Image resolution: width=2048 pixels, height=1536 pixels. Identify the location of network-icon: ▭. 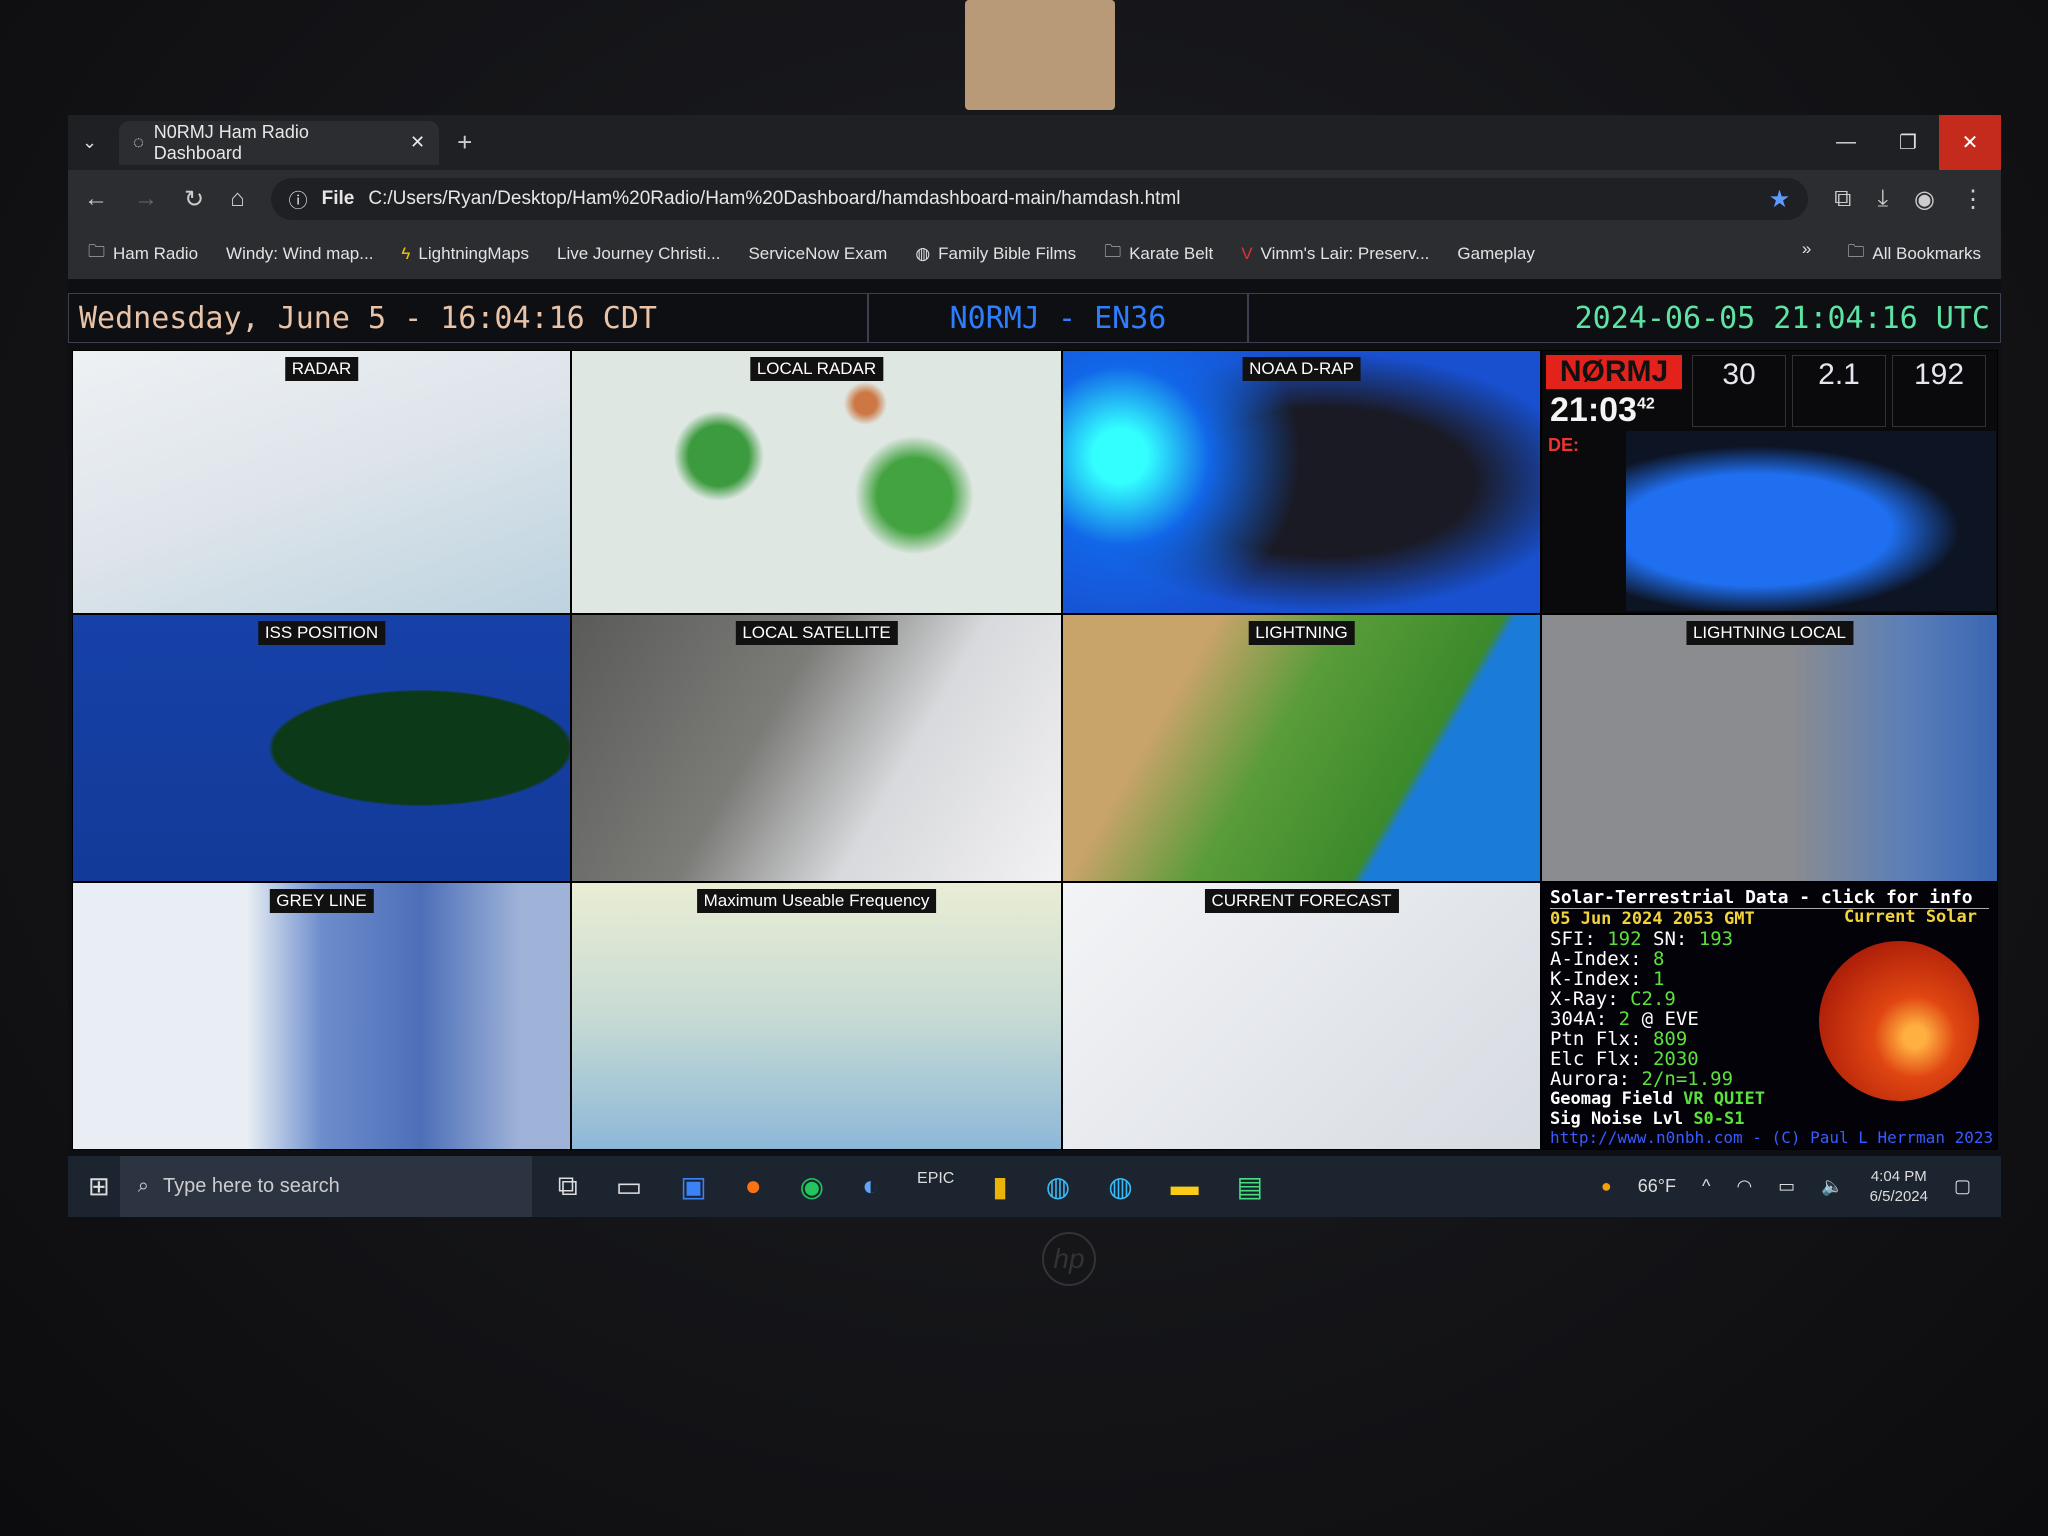
(1786, 1186).